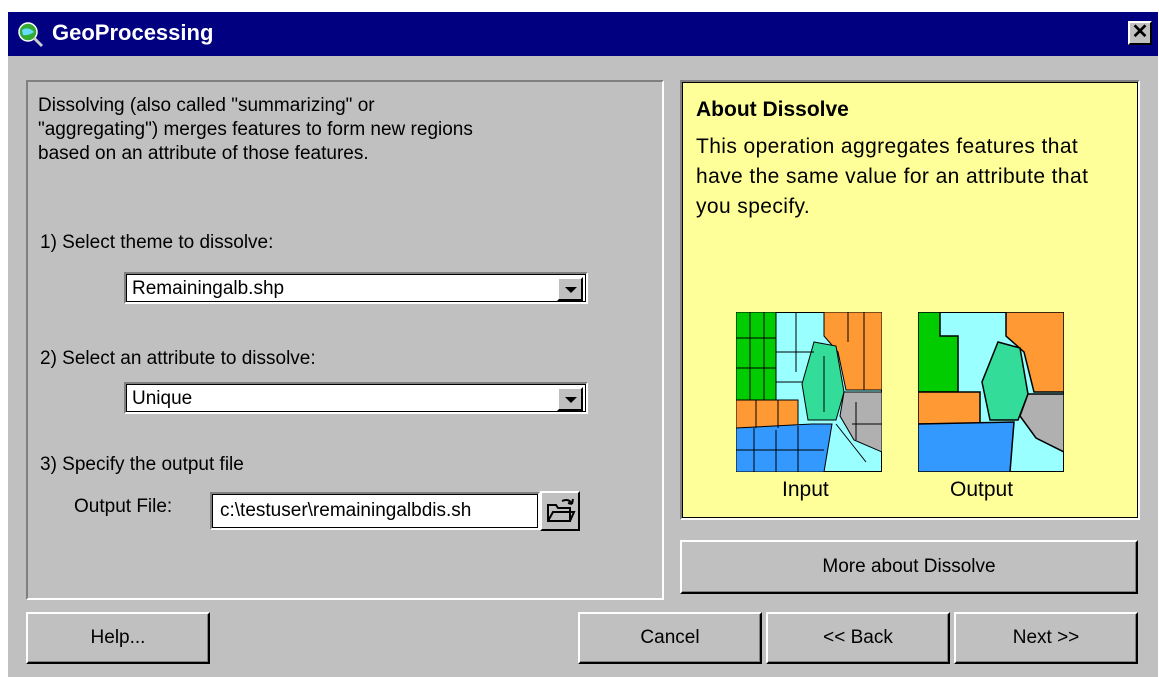 This screenshot has height=677, width=1159. What do you see at coordinates (982, 489) in the screenshot?
I see `output-caption: Output` at bounding box center [982, 489].